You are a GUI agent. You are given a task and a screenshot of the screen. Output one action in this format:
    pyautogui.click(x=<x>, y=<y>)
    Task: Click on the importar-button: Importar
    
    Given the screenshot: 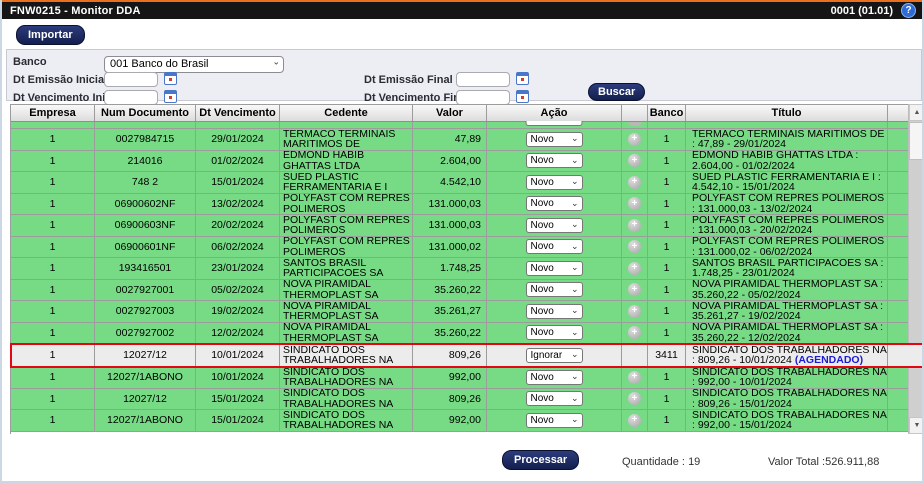 What is the action you would take?
    pyautogui.click(x=50, y=35)
    